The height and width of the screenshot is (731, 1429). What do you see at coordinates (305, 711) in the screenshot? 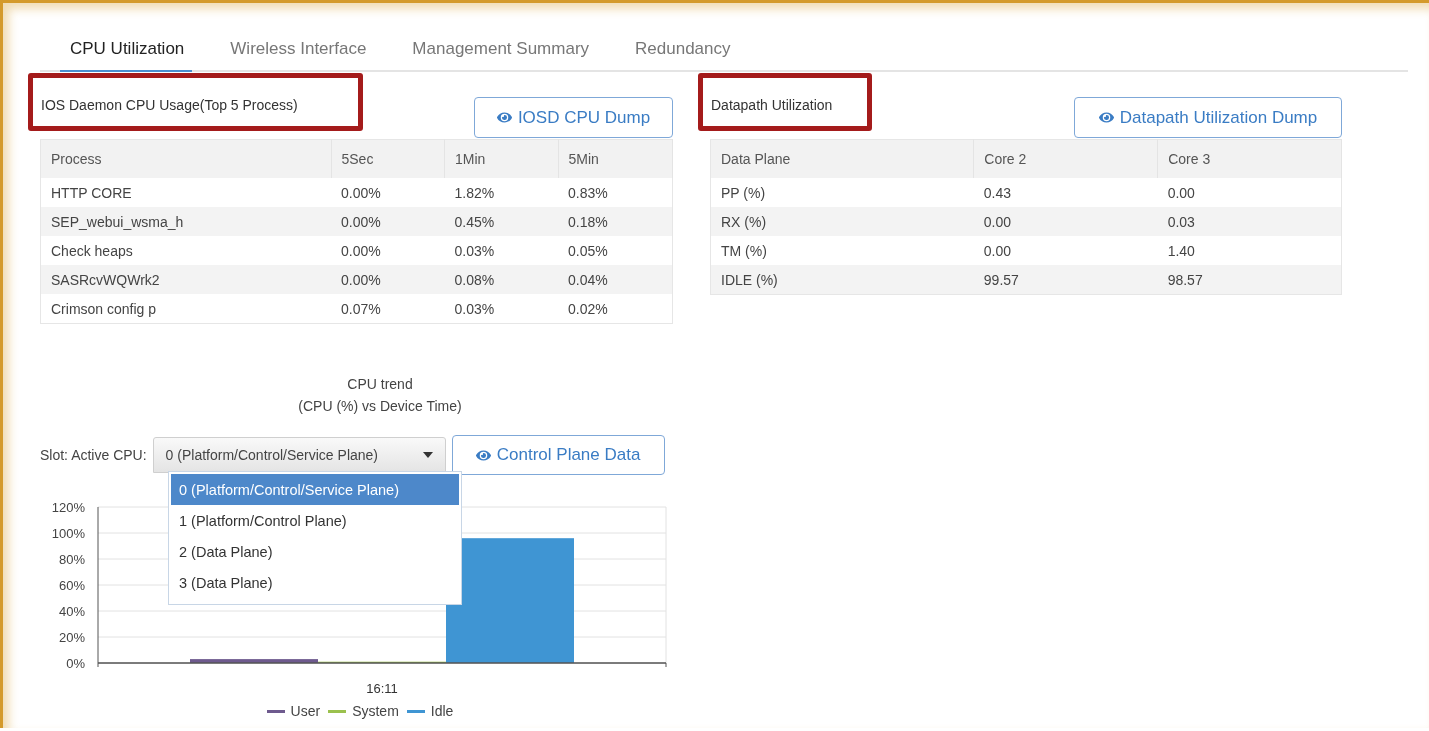
I see `legend-label: User` at bounding box center [305, 711].